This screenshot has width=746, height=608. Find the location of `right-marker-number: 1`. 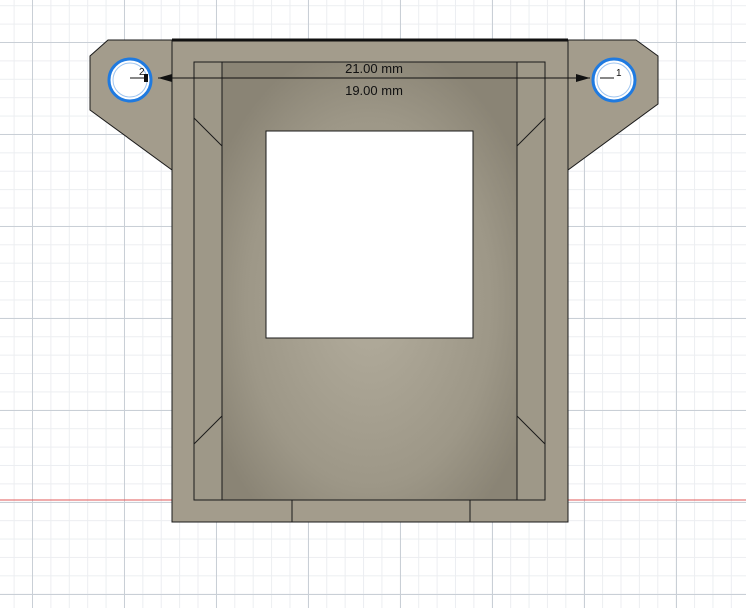

right-marker-number: 1 is located at coordinates (619, 73).